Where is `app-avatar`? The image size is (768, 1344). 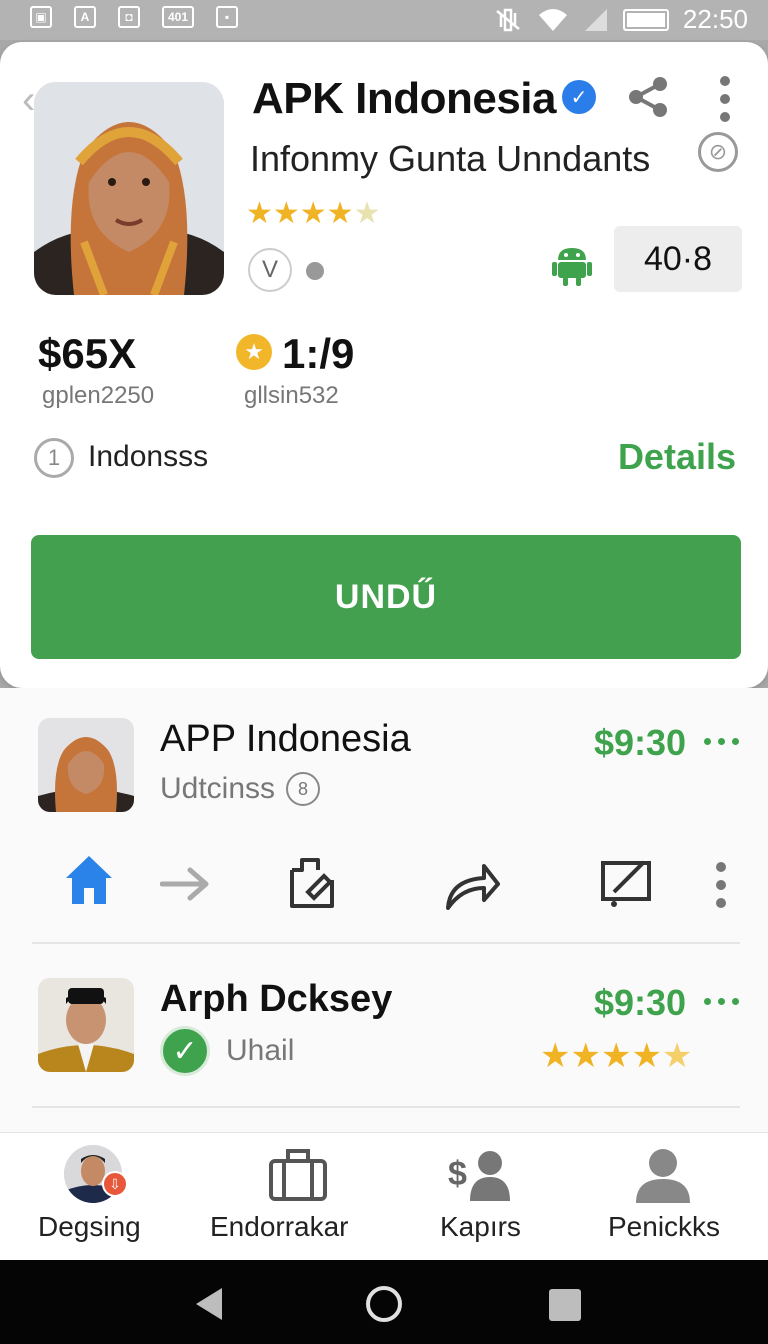
app-avatar is located at coordinates (129, 188).